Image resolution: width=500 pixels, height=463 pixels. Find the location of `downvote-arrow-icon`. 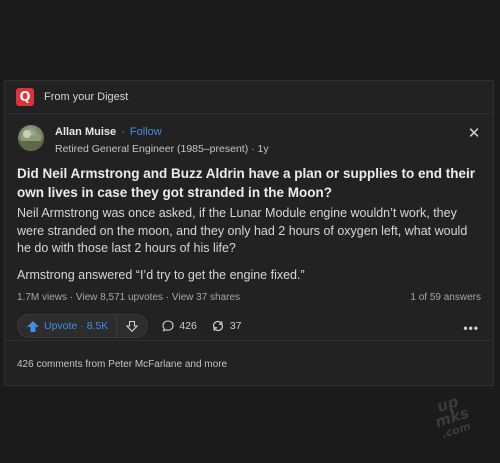

downvote-arrow-icon is located at coordinates (132, 326).